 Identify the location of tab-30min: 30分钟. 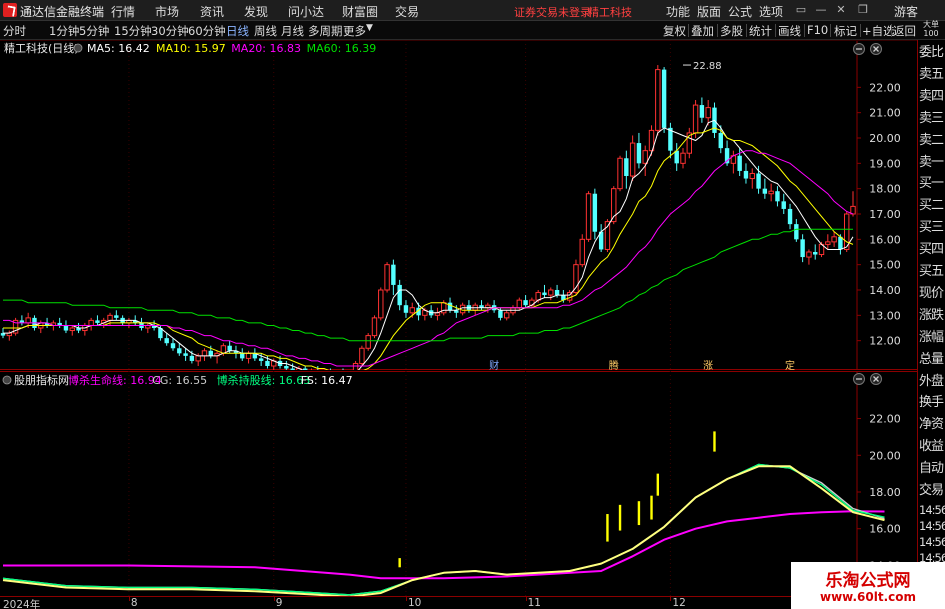
(170, 31).